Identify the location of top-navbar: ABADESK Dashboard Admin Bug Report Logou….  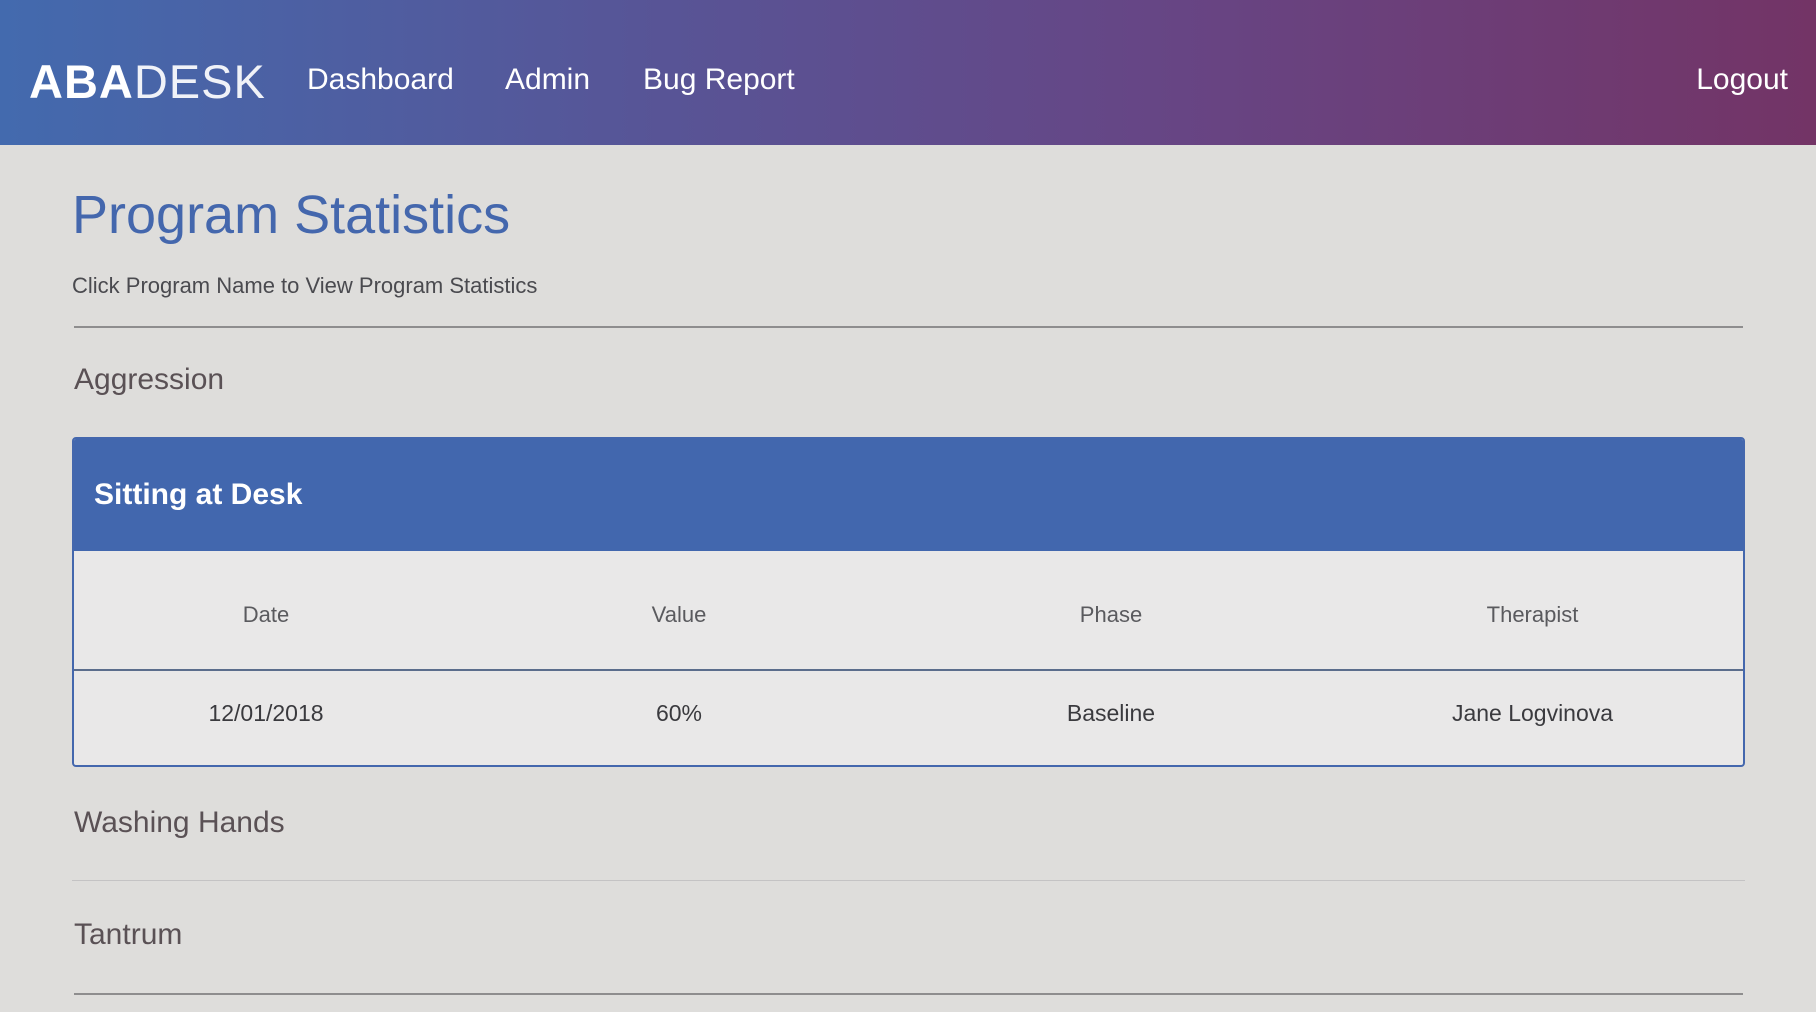
(908, 72).